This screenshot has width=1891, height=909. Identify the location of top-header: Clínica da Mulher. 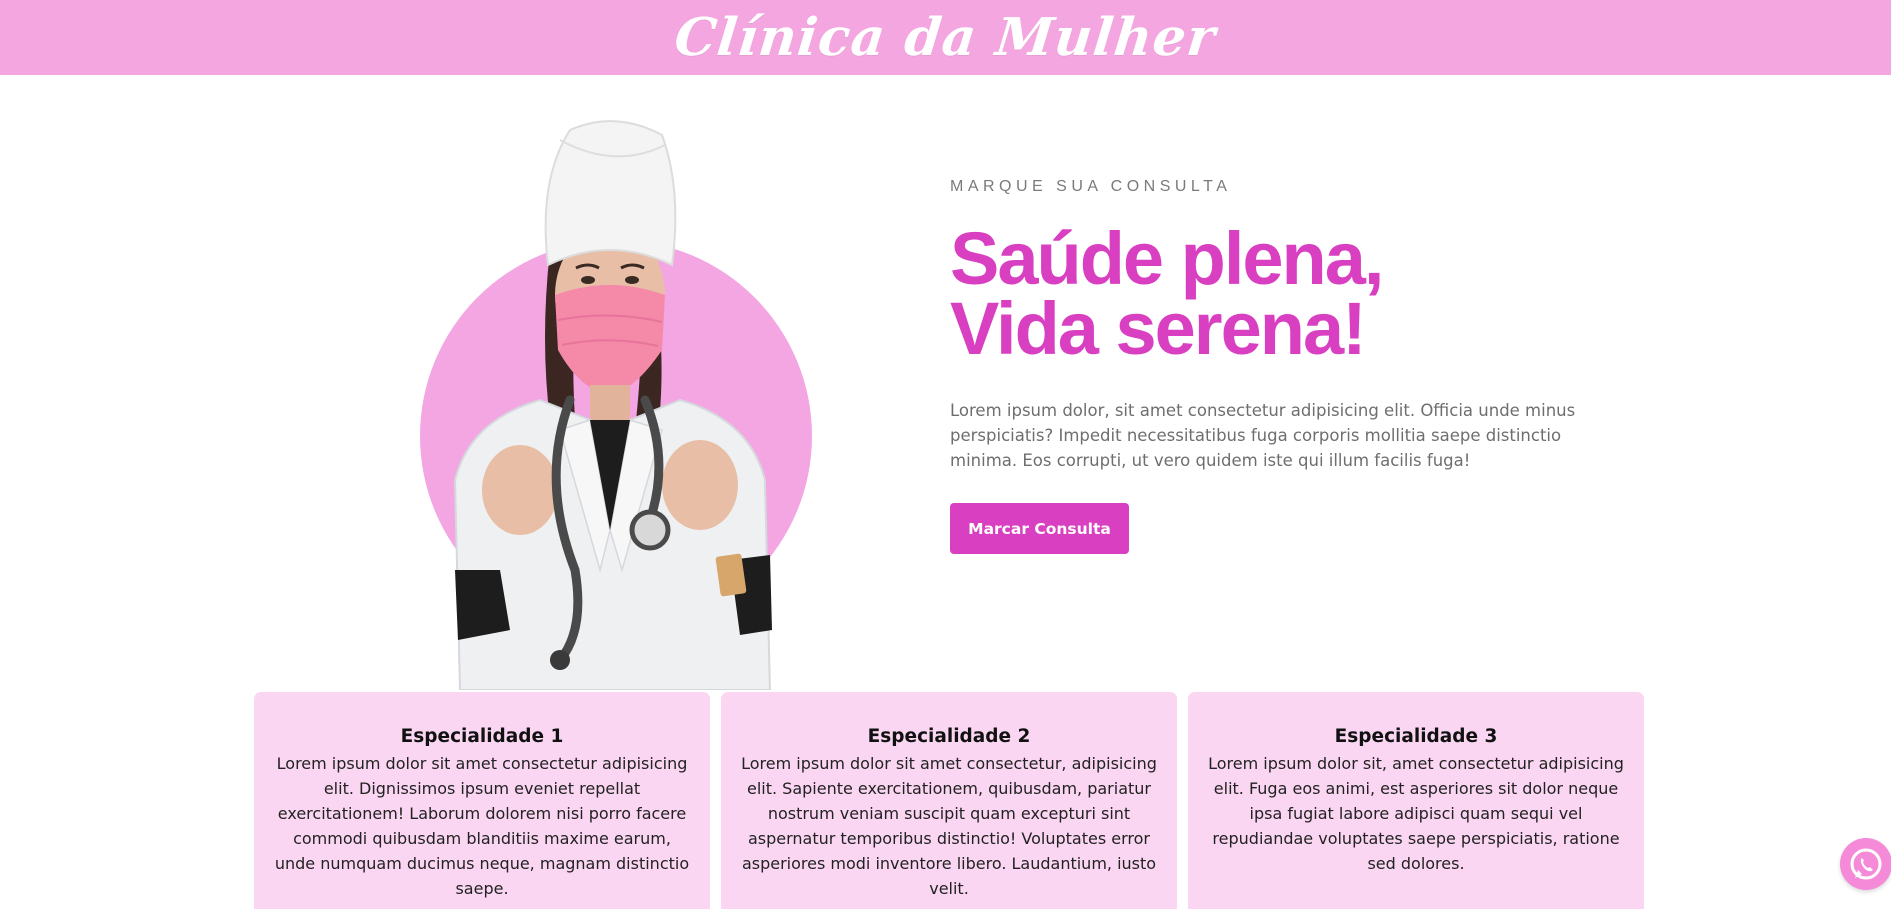
(945, 37).